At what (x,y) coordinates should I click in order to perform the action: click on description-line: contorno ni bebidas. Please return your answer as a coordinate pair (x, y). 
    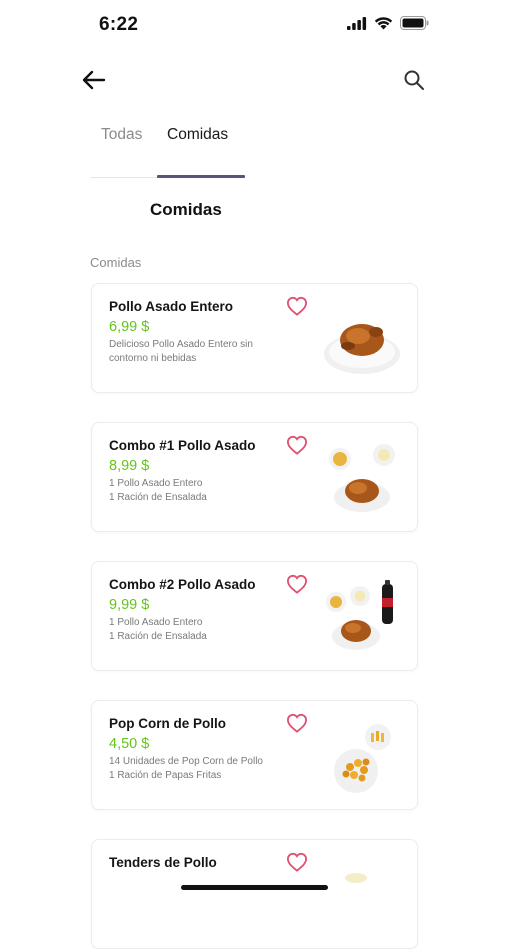
    Looking at the image, I should click on (153, 358).